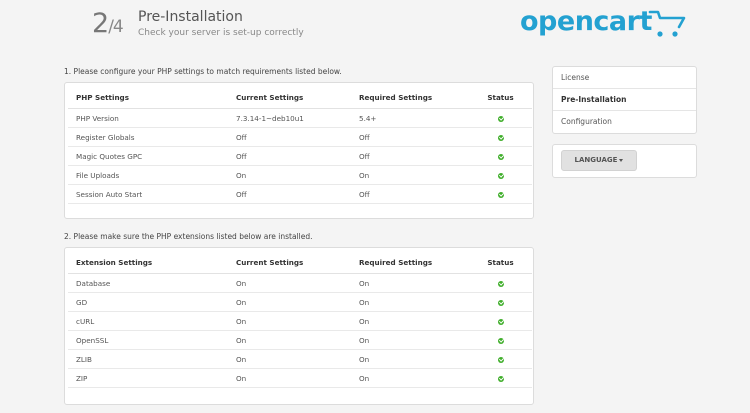  I want to click on cart-icon, so click(667, 23).